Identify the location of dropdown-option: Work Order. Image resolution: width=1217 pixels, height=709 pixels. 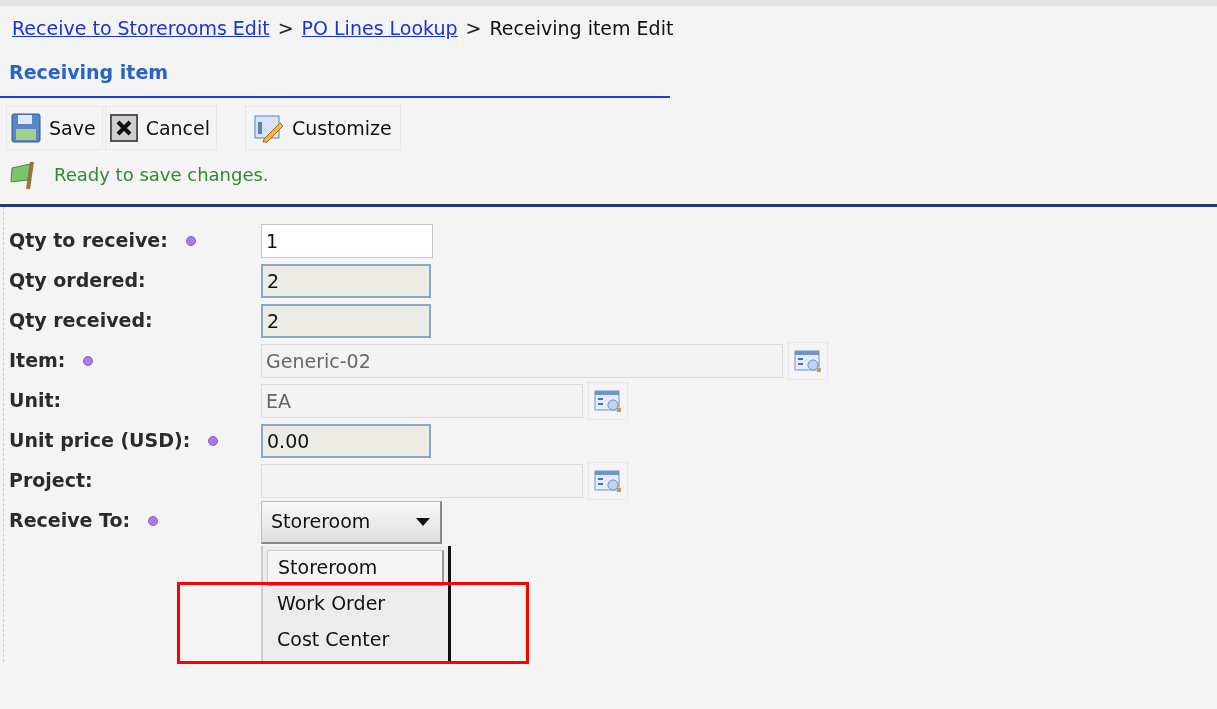
(355, 603).